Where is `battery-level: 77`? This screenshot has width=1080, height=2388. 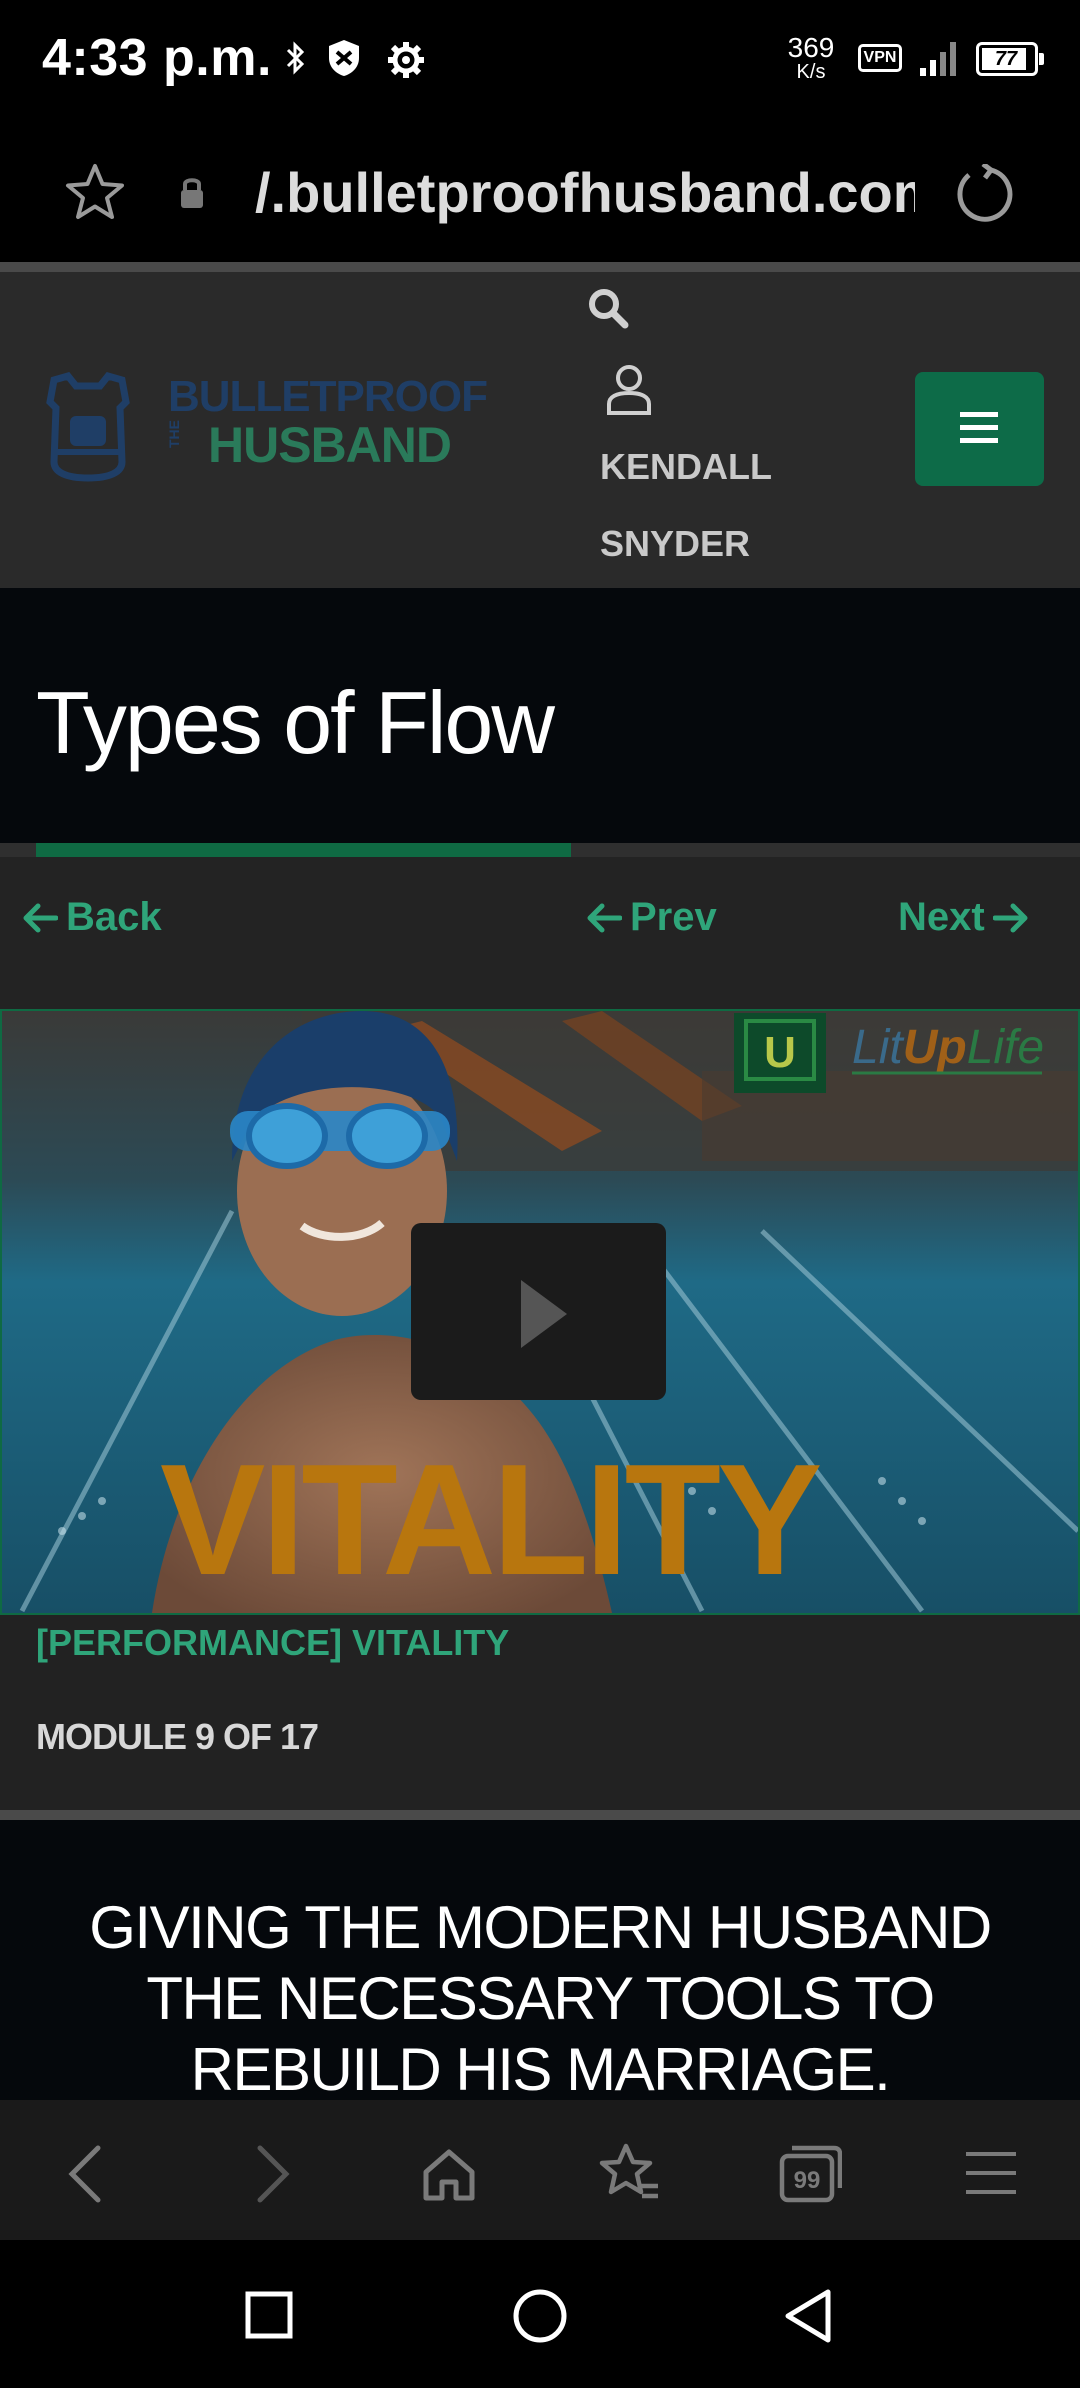 battery-level: 77 is located at coordinates (1006, 59).